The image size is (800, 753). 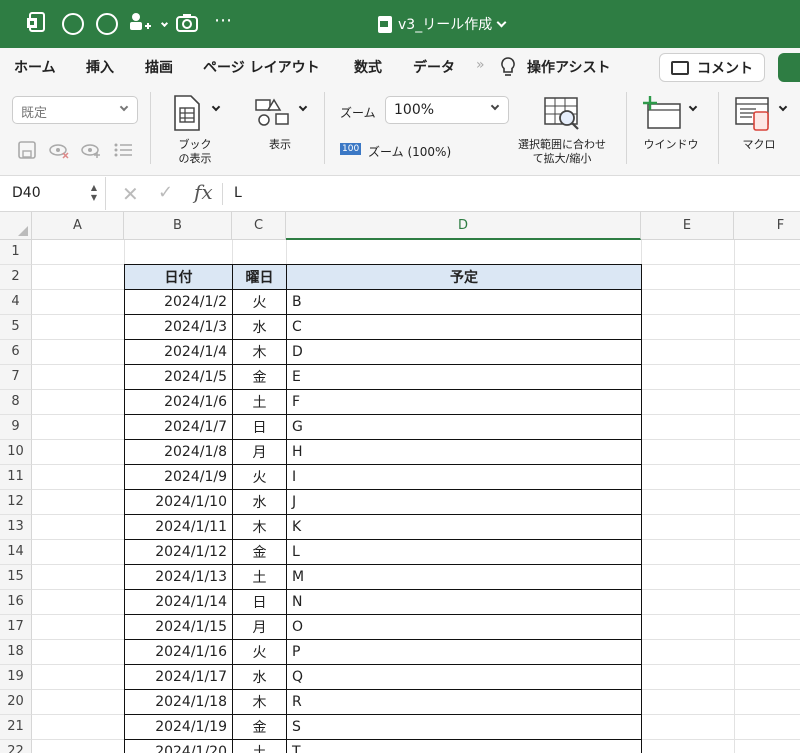 I want to click on row-header: 19, so click(x=16, y=677).